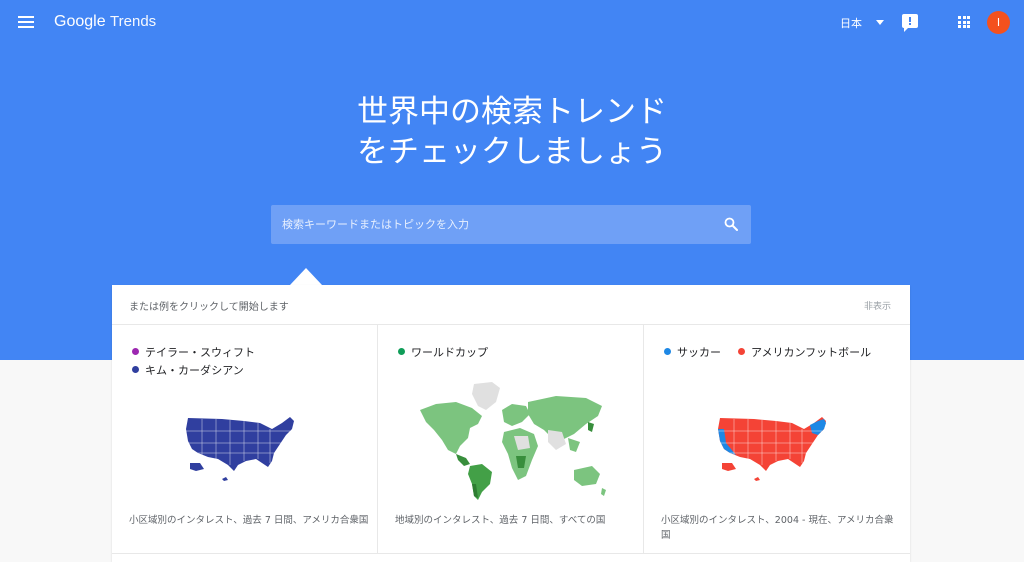 The height and width of the screenshot is (562, 1024). I want to click on legend-item: キム・カーダシアン, so click(188, 370).